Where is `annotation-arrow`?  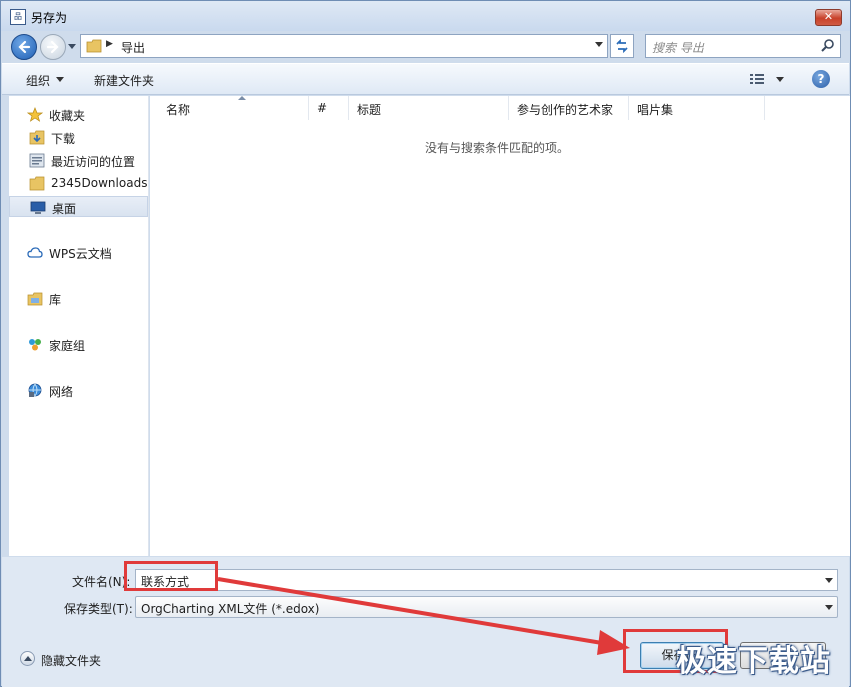 annotation-arrow is located at coordinates (423, 616).